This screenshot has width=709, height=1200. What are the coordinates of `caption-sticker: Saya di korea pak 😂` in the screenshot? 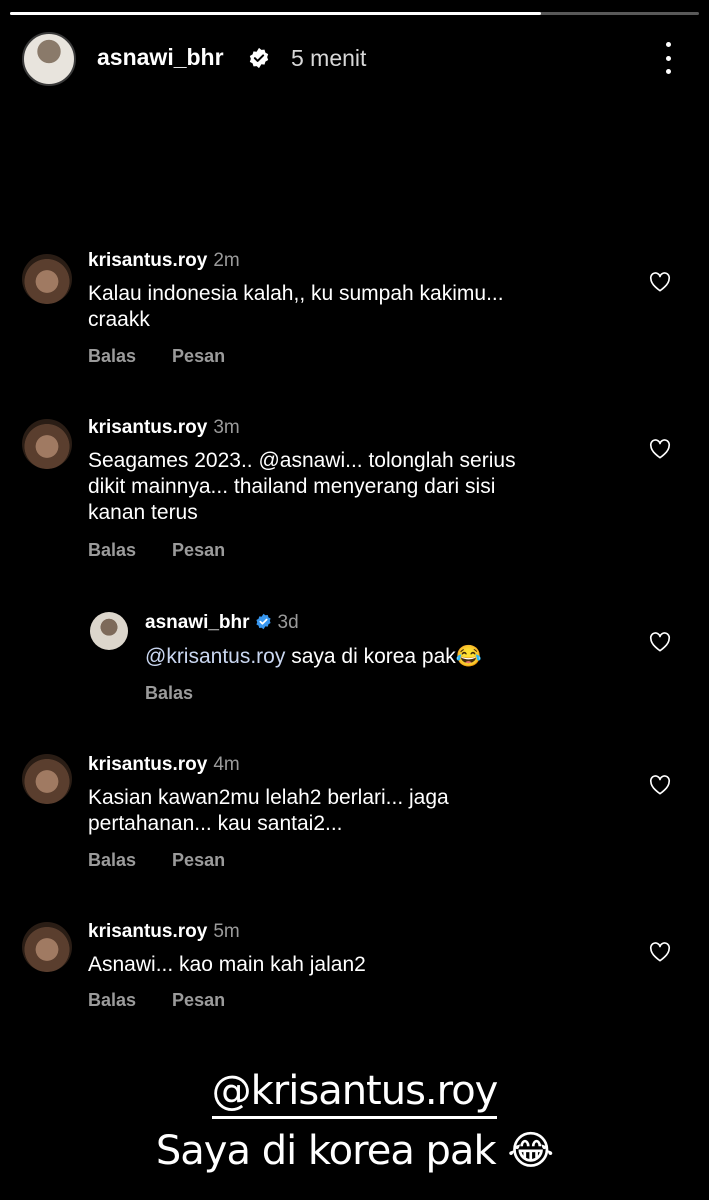 It's located at (354, 1151).